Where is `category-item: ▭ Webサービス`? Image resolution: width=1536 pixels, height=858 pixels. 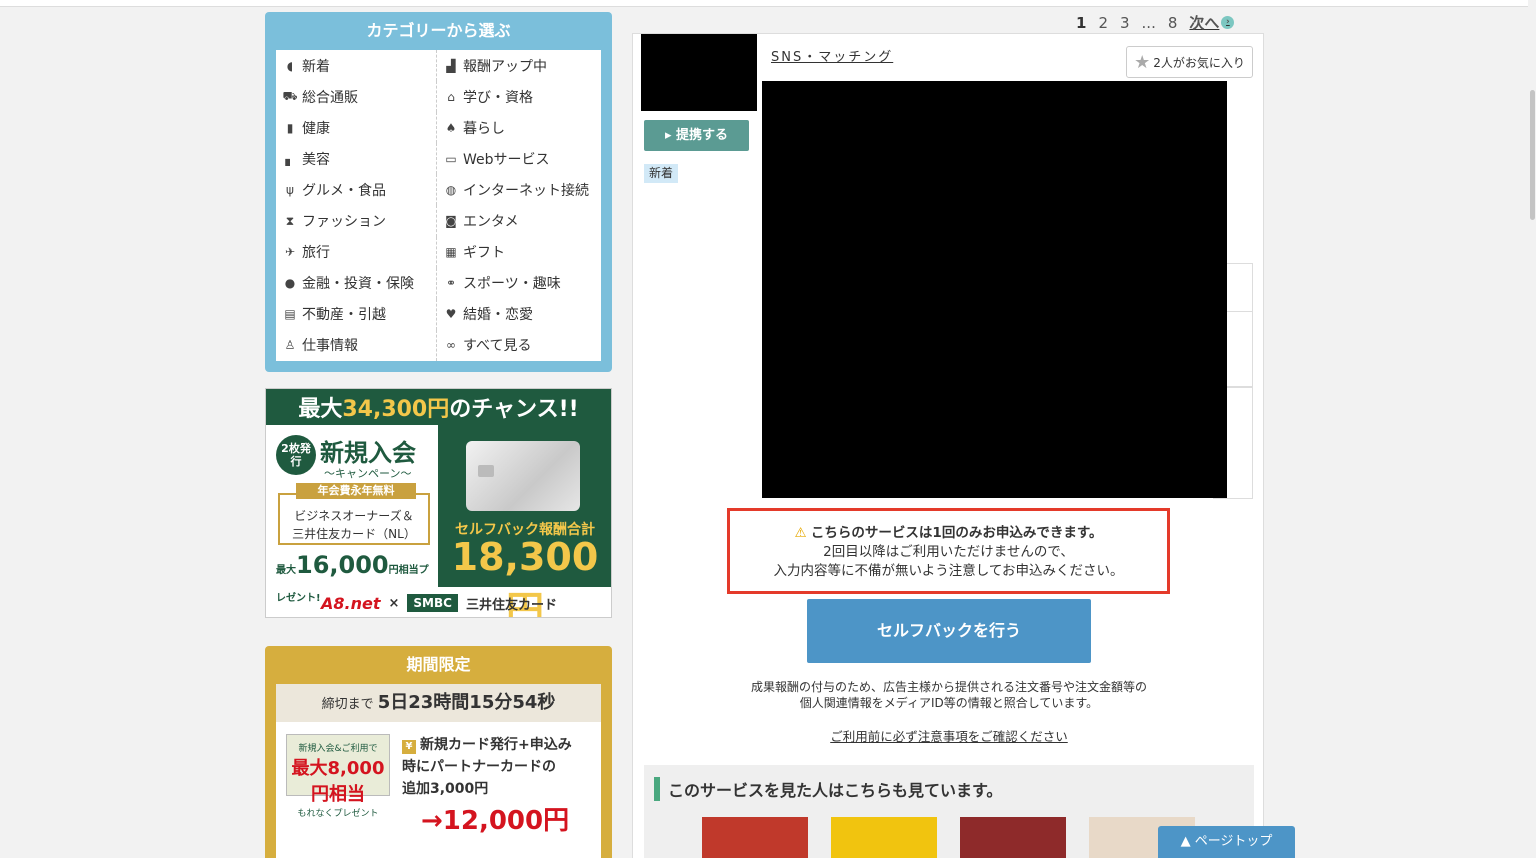 category-item: ▭ Webサービス is located at coordinates (518, 159).